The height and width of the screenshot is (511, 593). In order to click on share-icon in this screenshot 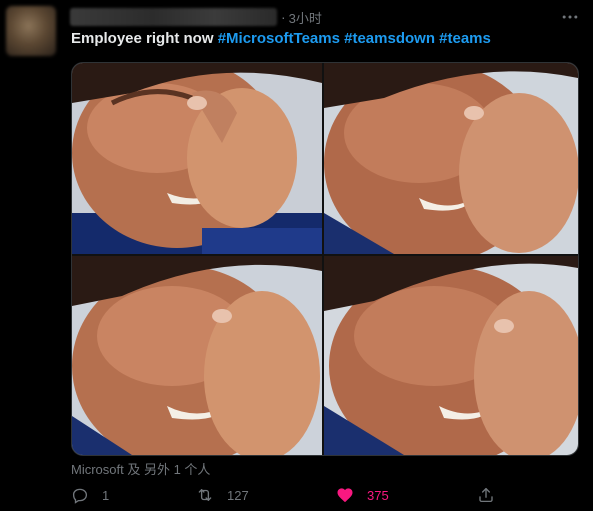, I will do `click(486, 495)`.